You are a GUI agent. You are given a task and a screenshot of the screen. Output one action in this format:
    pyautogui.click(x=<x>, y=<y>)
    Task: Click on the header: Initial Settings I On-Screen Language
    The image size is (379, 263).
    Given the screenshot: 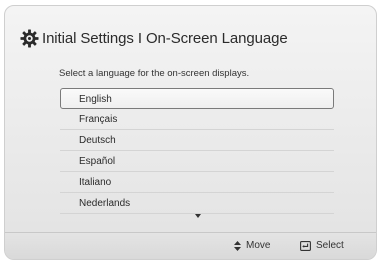 What is the action you would take?
    pyautogui.click(x=153, y=38)
    